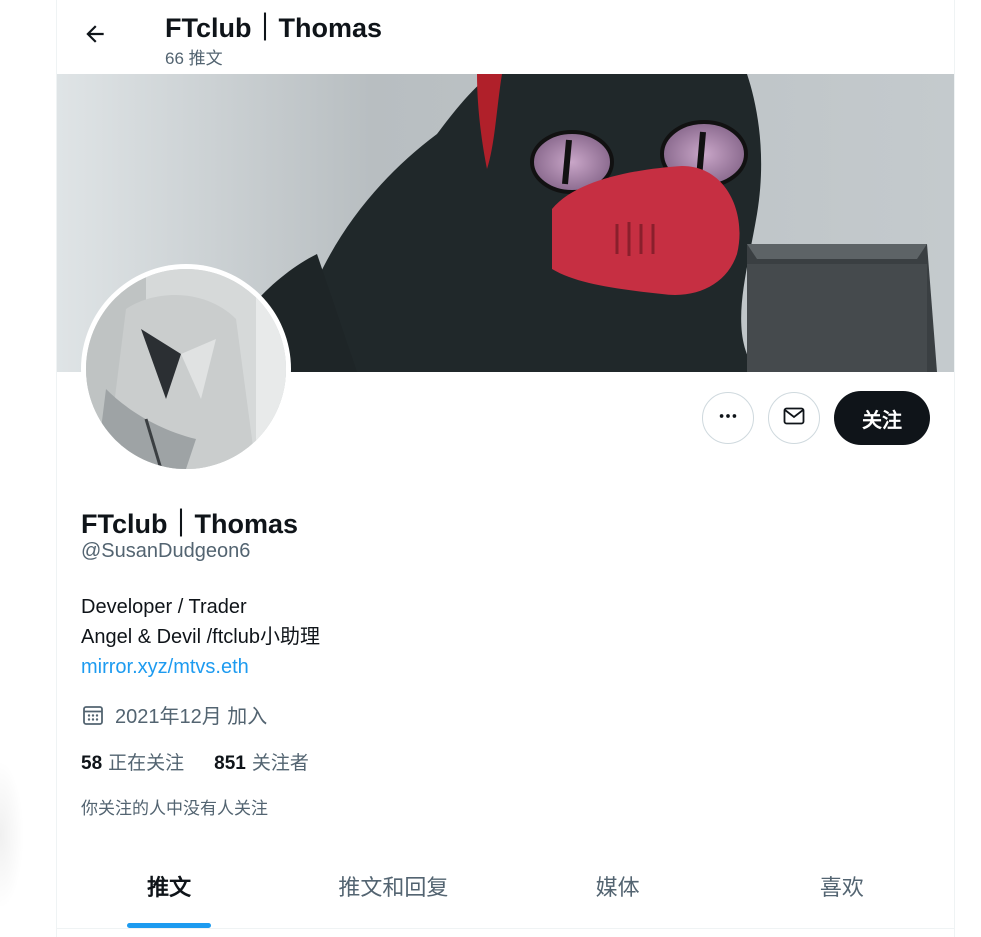 The image size is (981, 937). What do you see at coordinates (200, 667) in the screenshot?
I see `profile-link: mirror.xyz/mtvs.eth` at bounding box center [200, 667].